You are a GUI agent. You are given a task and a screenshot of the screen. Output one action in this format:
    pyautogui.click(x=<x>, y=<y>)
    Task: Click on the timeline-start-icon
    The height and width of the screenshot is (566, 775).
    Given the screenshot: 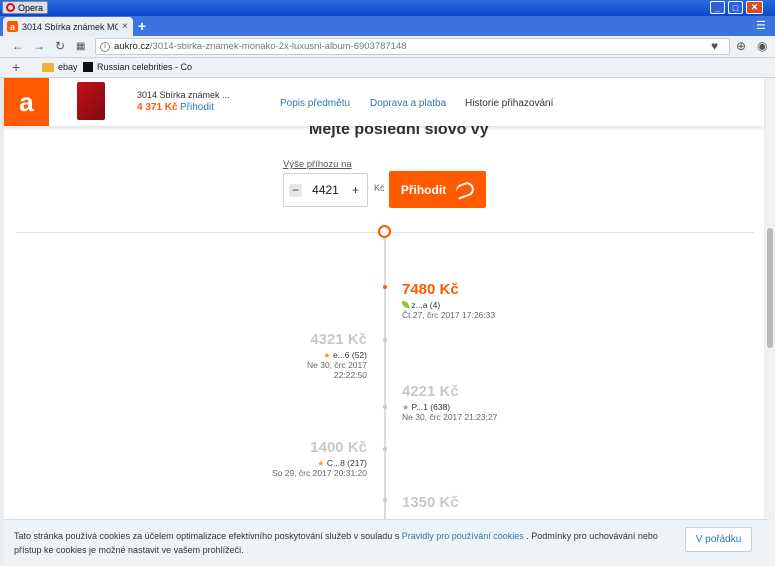 What is the action you would take?
    pyautogui.click(x=384, y=231)
    